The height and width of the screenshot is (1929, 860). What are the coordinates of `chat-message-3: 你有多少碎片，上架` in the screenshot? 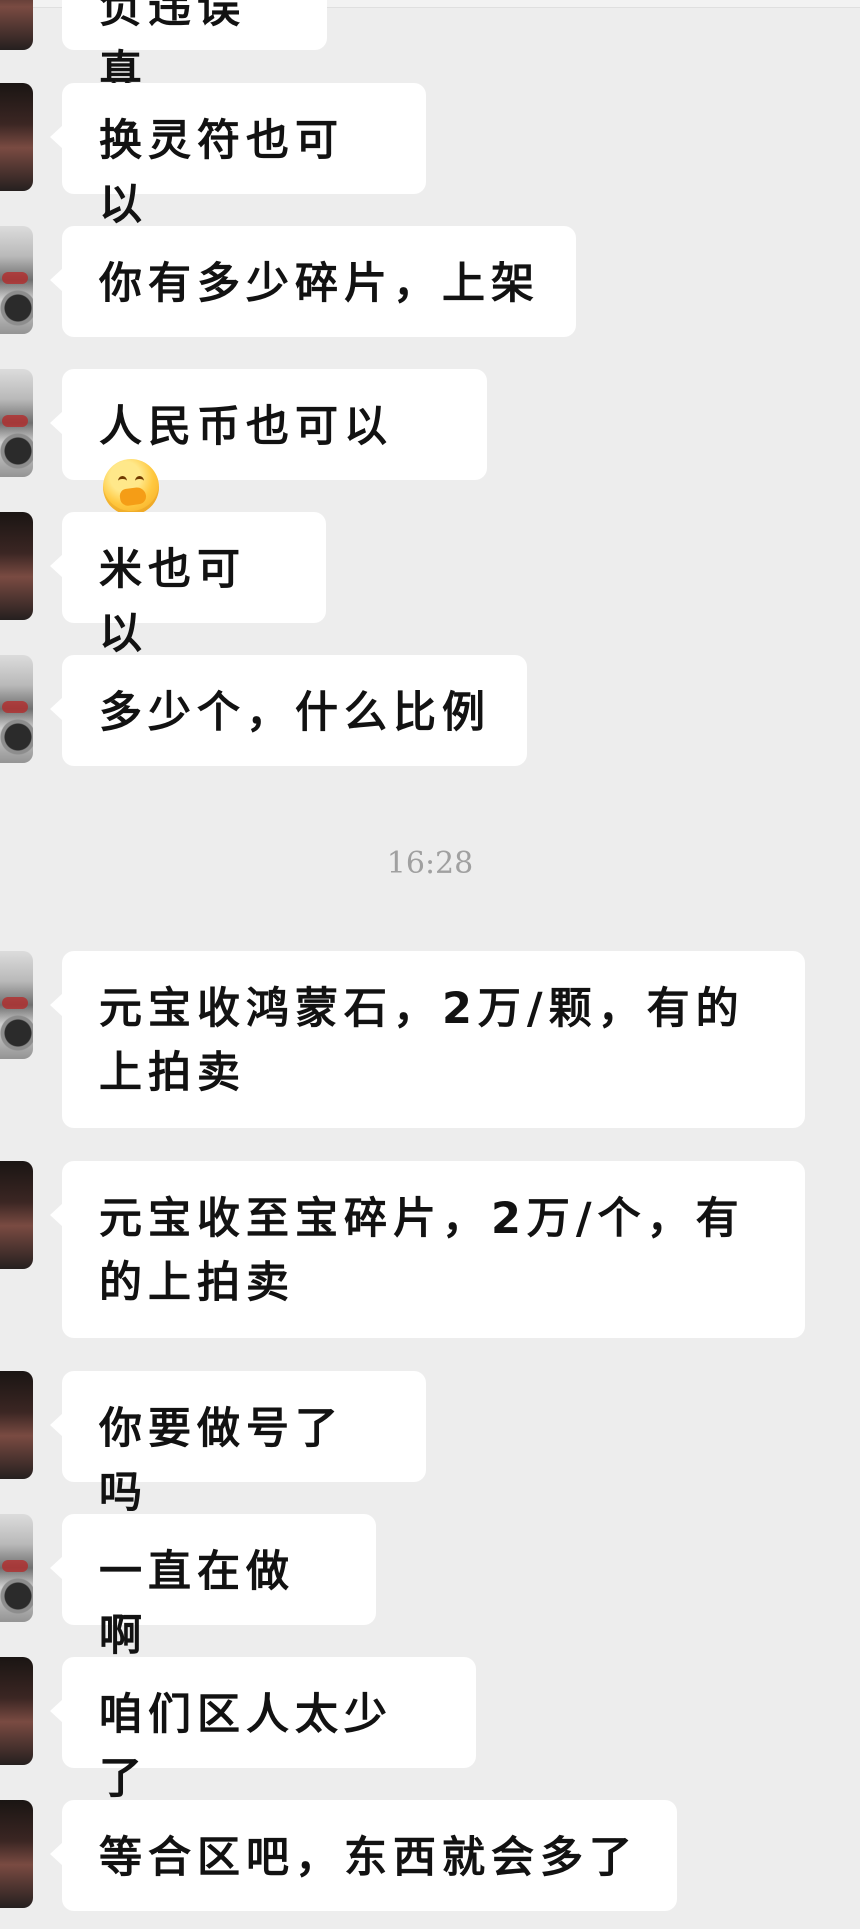 It's located at (313, 281).